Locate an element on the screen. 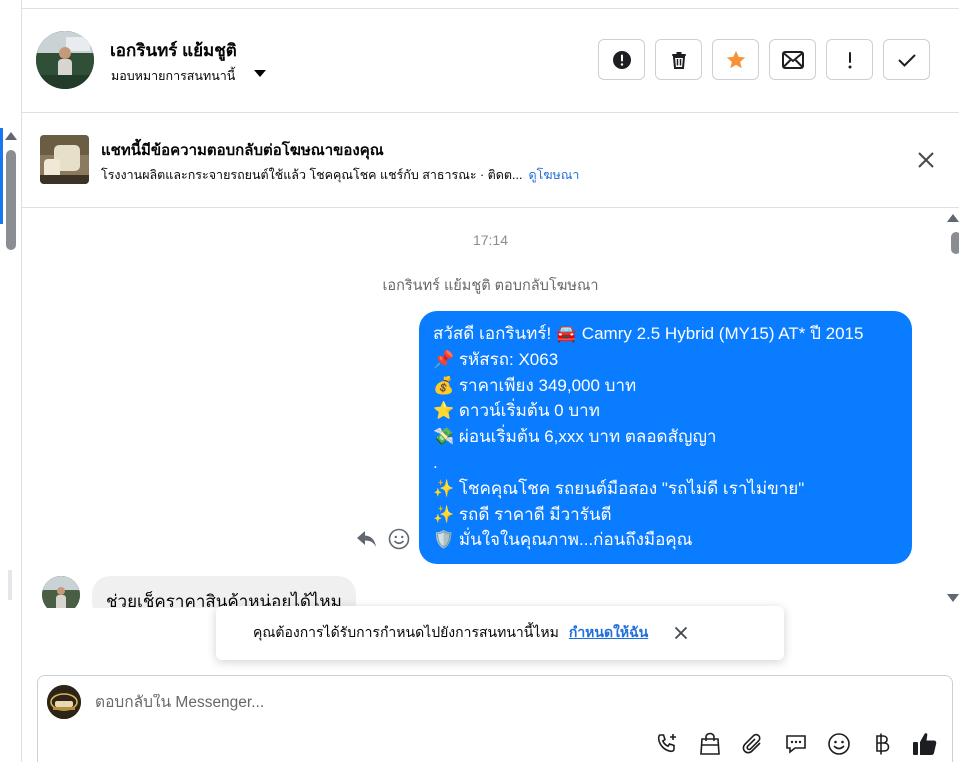 This screenshot has width=959, height=762. contact-avatar is located at coordinates (65, 60).